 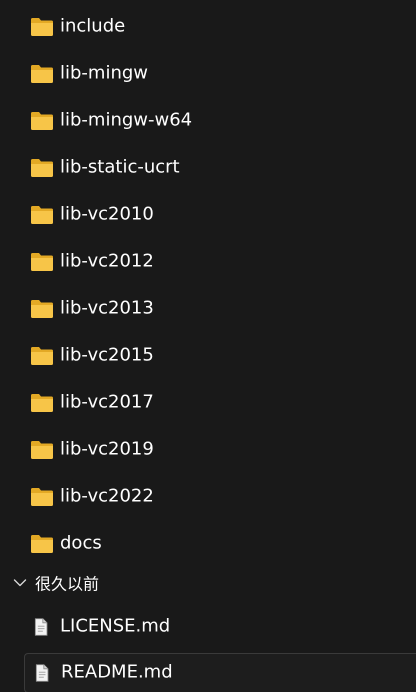 What do you see at coordinates (107, 214) in the screenshot?
I see `folder-label: lib-vc2010` at bounding box center [107, 214].